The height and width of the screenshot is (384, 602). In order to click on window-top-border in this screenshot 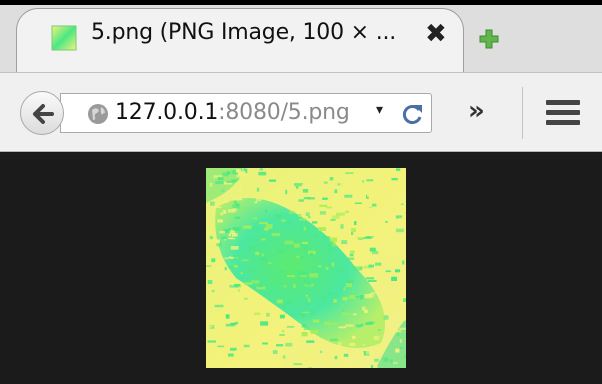, I will do `click(301, 2)`.